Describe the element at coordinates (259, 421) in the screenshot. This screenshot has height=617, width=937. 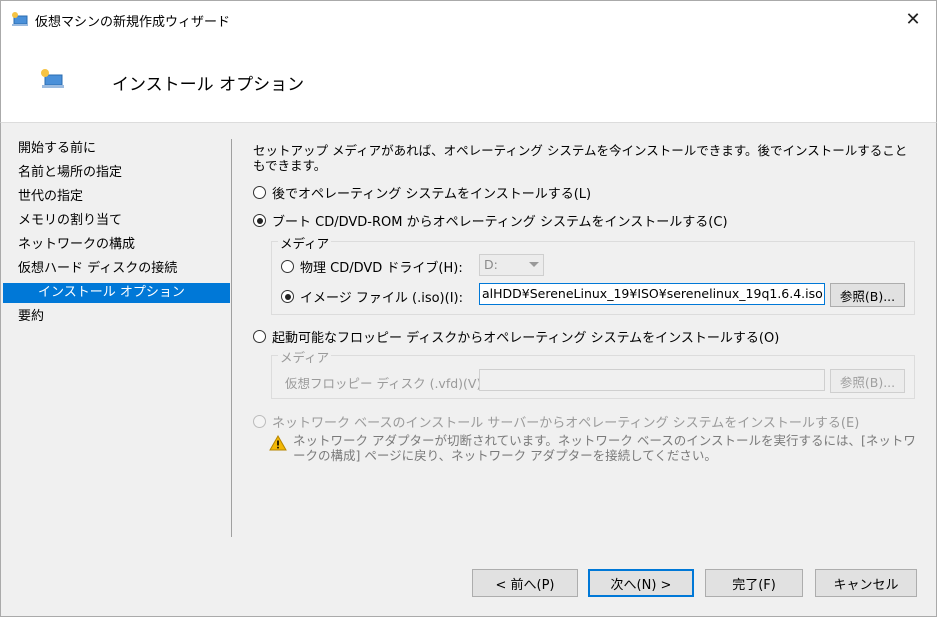
I see `radio-network` at that location.